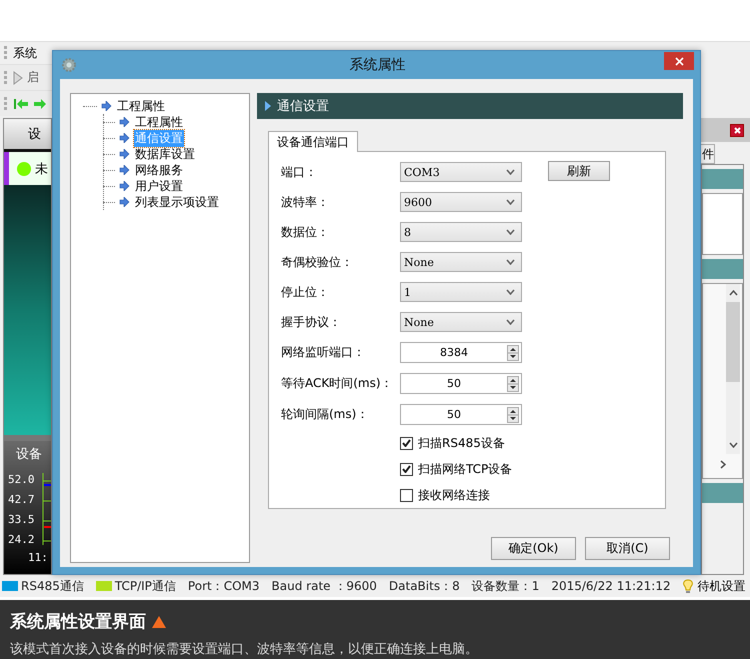  What do you see at coordinates (461, 172) in the screenshot?
I see `dropdown: COM3` at bounding box center [461, 172].